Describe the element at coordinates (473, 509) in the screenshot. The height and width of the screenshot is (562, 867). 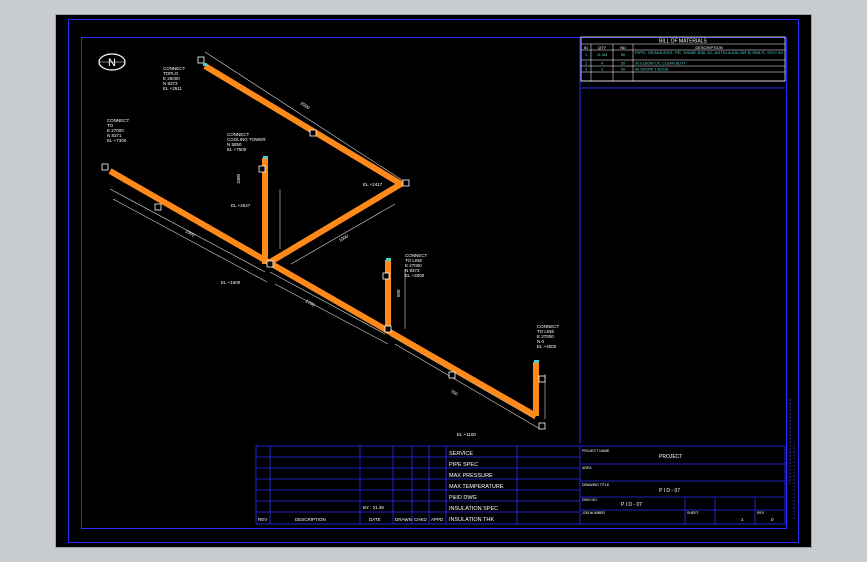
I see `svg-text: INSULATION SPEC` at that location.